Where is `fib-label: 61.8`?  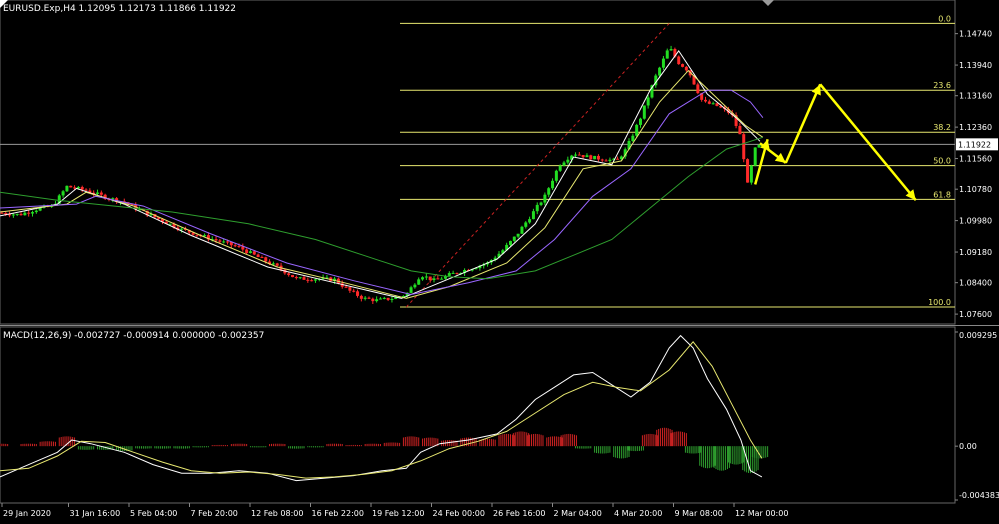
fib-label: 61.8 is located at coordinates (942, 194).